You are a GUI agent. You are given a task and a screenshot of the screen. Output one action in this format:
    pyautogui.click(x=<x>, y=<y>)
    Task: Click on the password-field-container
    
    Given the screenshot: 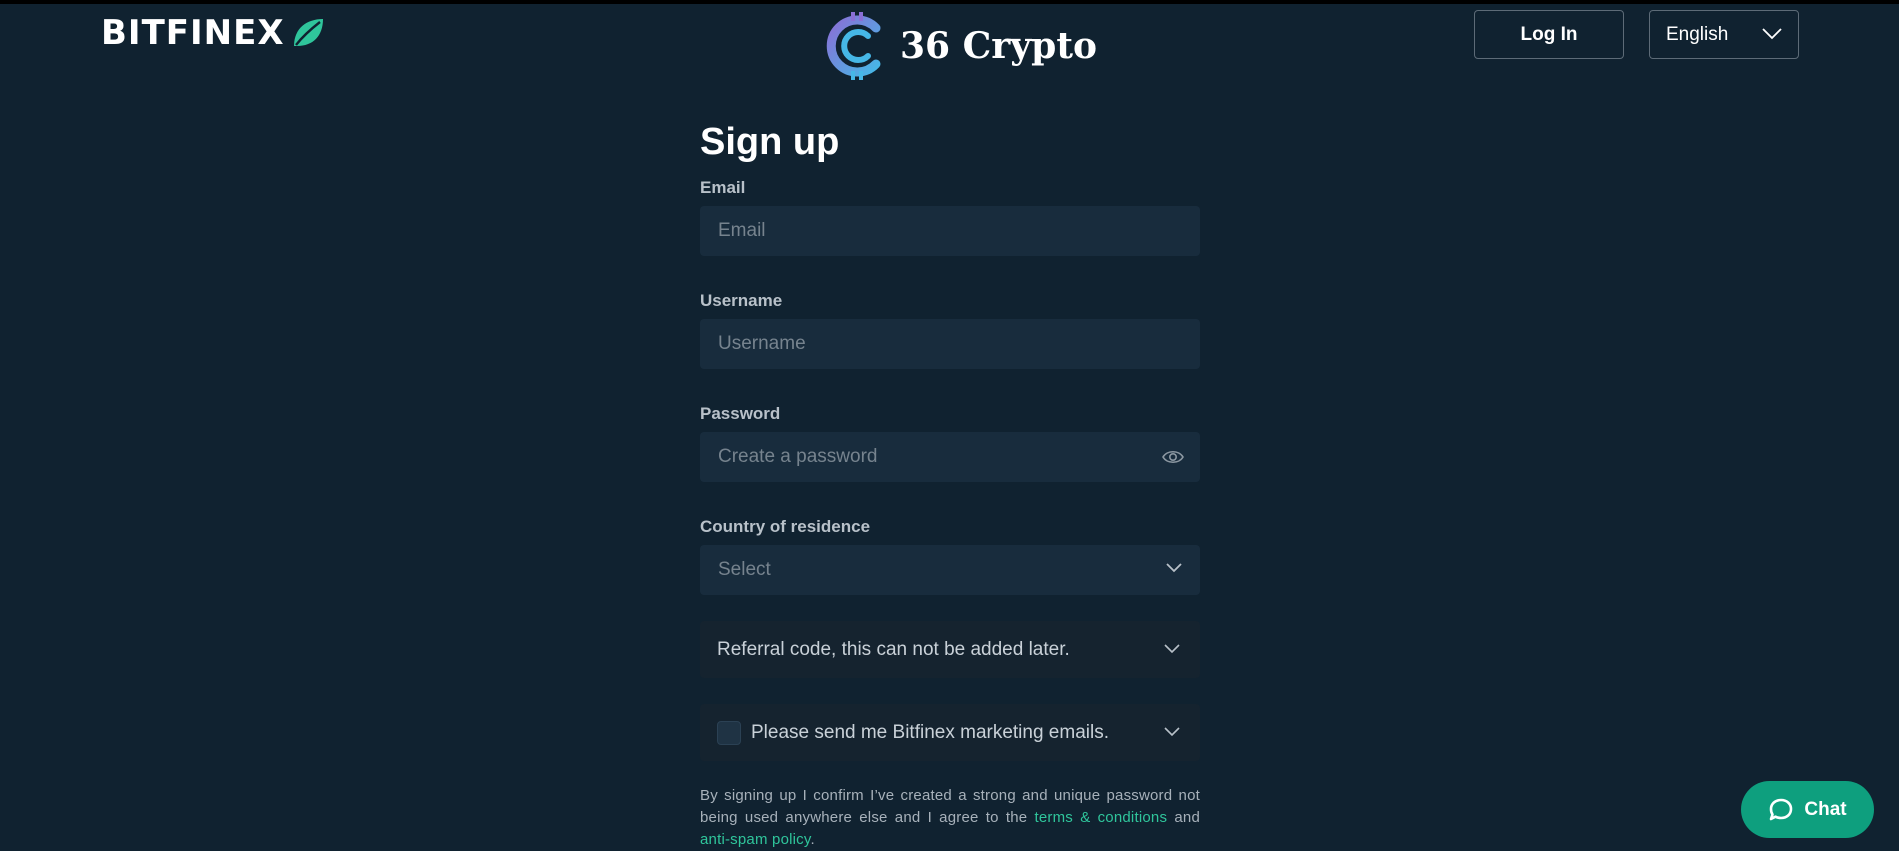 What is the action you would take?
    pyautogui.click(x=950, y=457)
    